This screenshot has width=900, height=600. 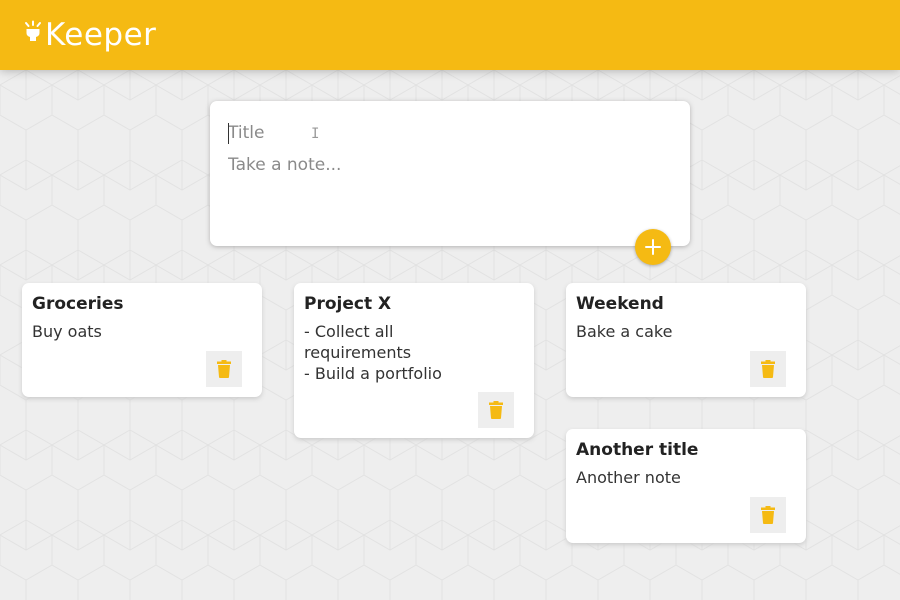 I want to click on note-card: Another title Another note, so click(x=686, y=486).